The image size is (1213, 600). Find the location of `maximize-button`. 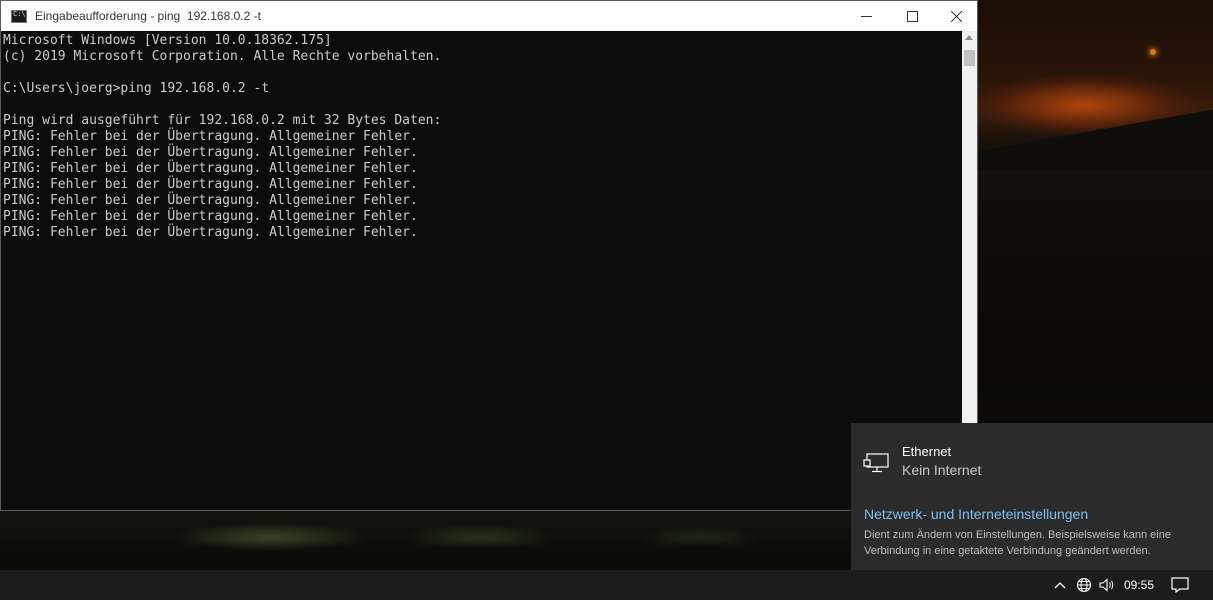

maximize-button is located at coordinates (912, 16).